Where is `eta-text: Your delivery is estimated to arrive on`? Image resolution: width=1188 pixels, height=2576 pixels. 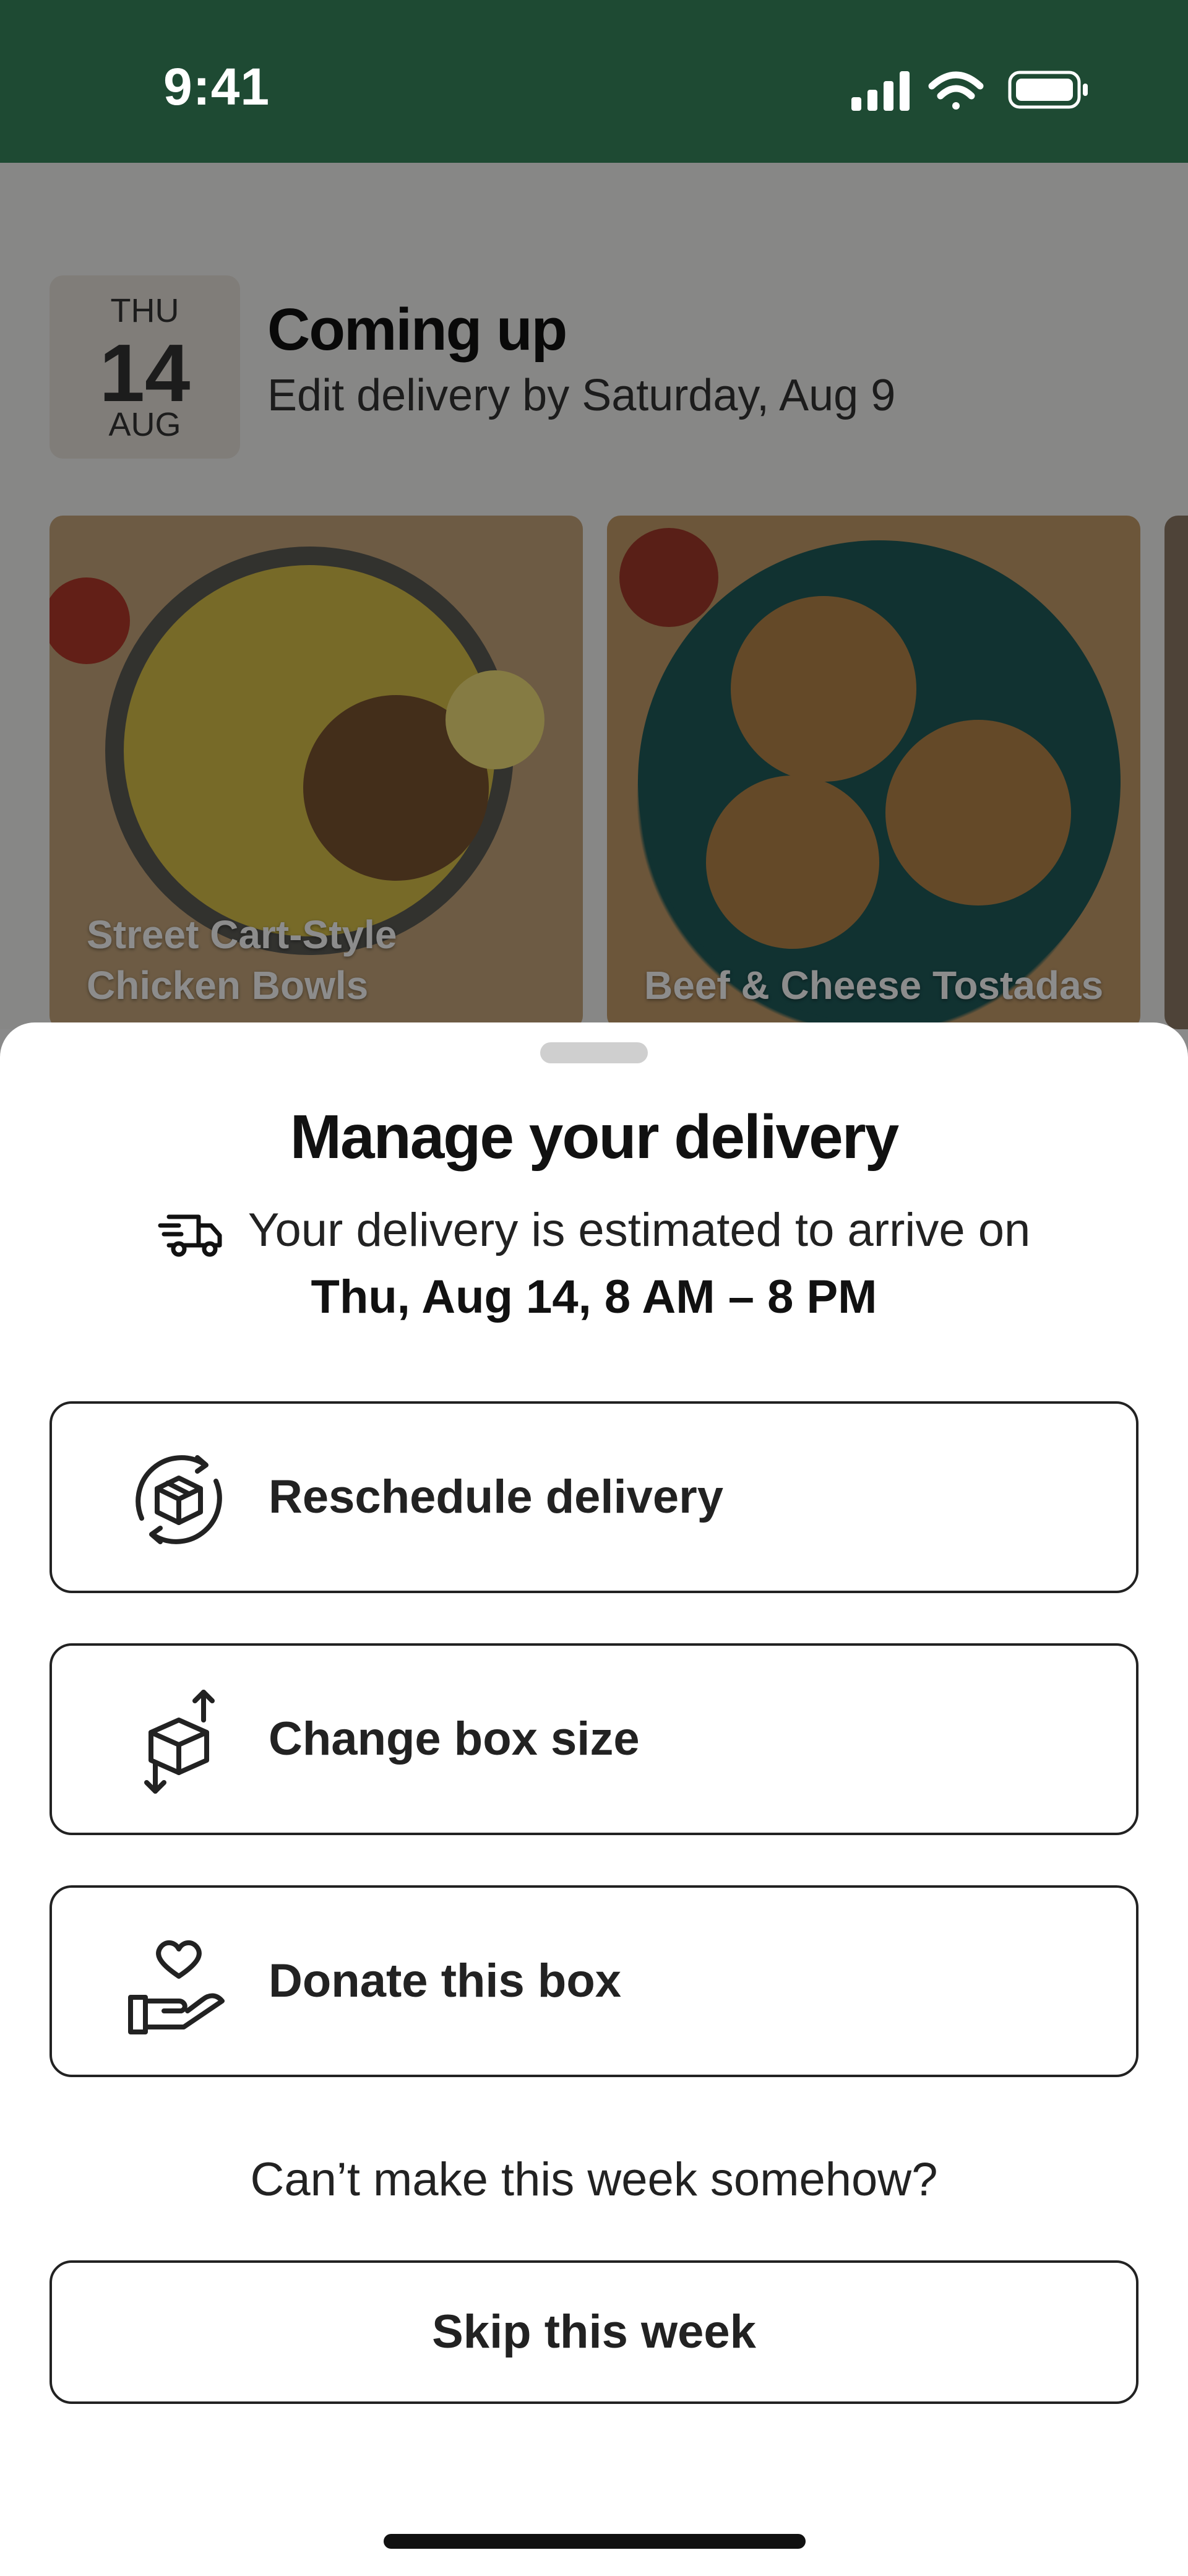 eta-text: Your delivery is estimated to arrive on is located at coordinates (639, 1230).